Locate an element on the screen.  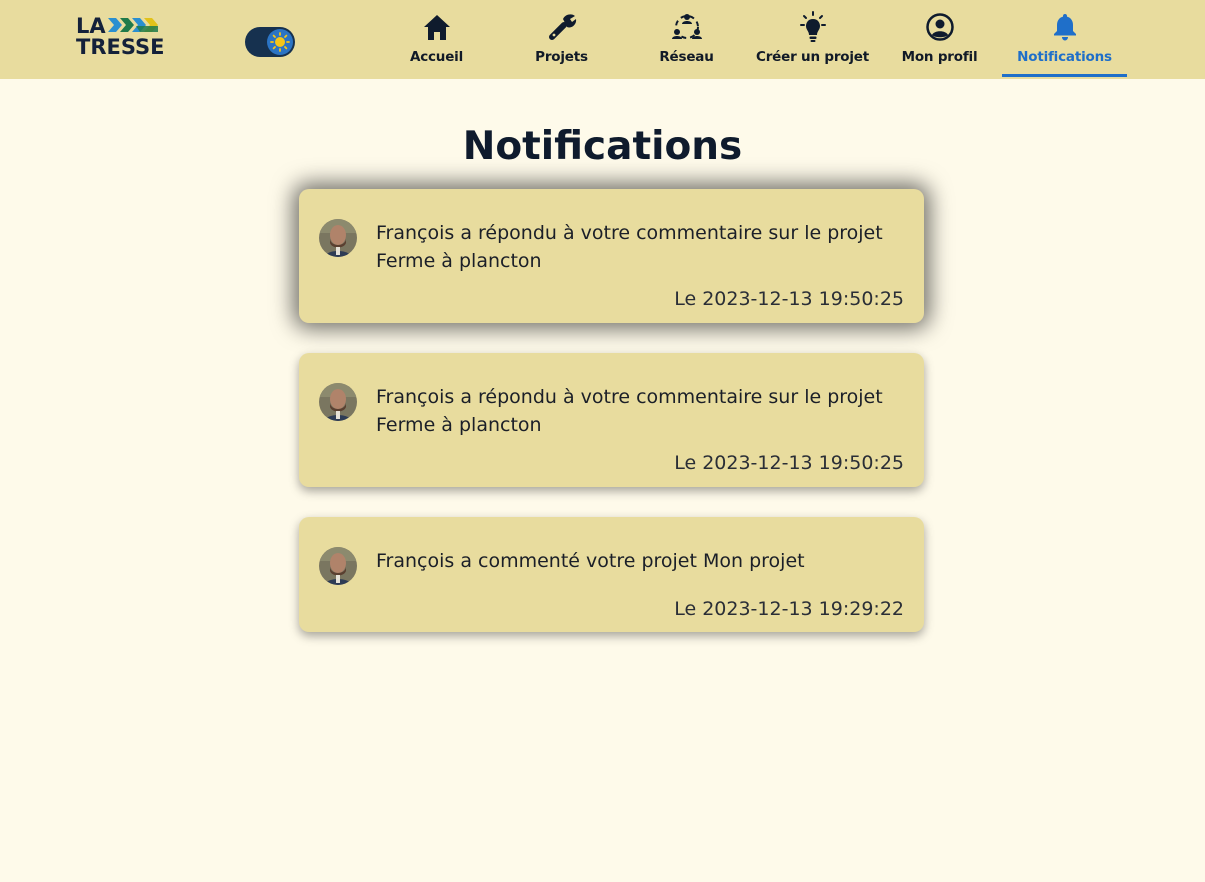
user-circle-icon is located at coordinates (939, 27).